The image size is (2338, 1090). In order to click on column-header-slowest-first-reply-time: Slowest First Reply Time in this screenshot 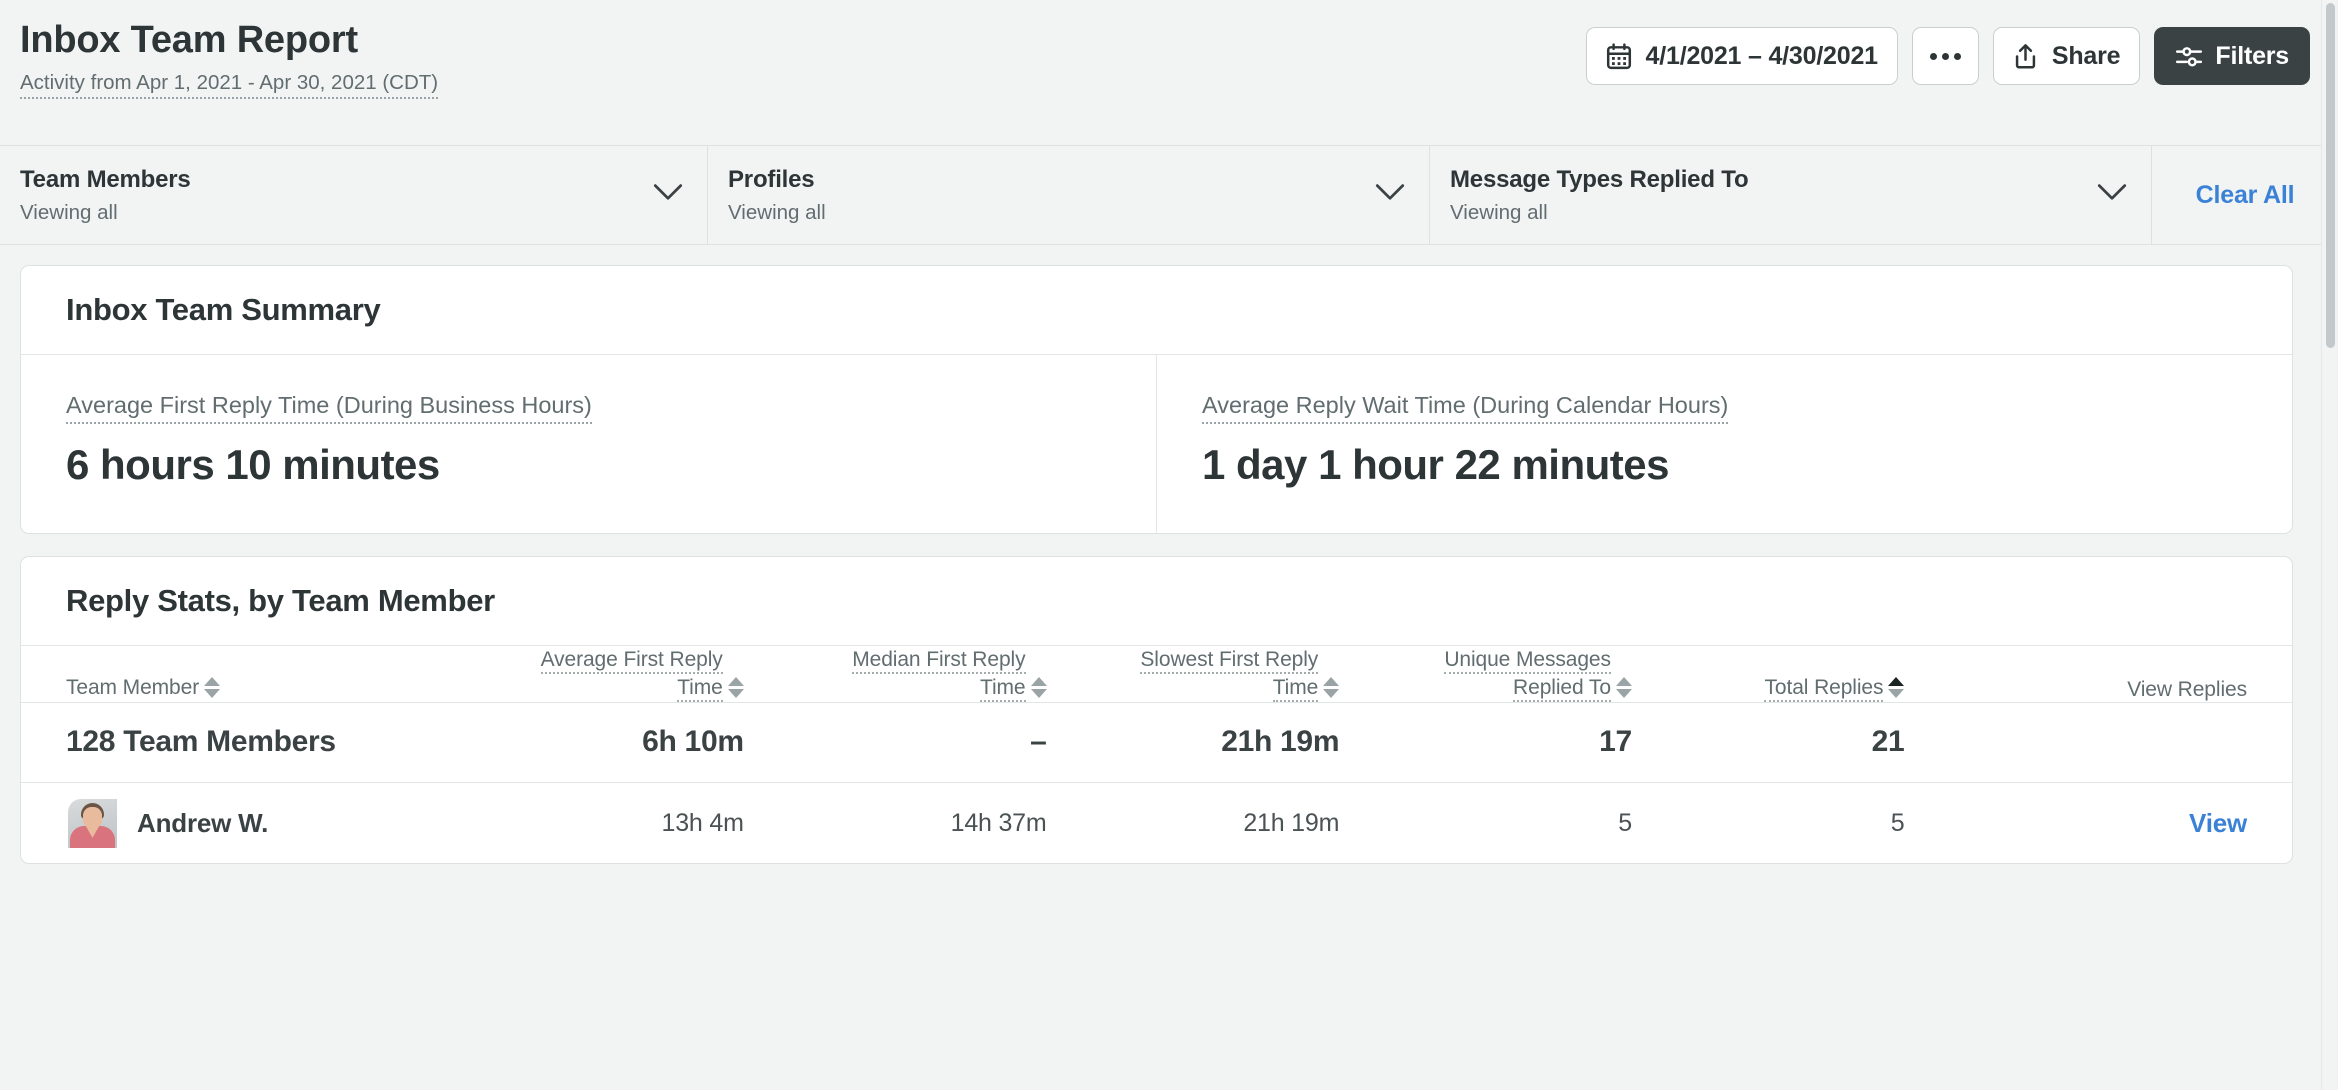, I will do `click(1197, 674)`.